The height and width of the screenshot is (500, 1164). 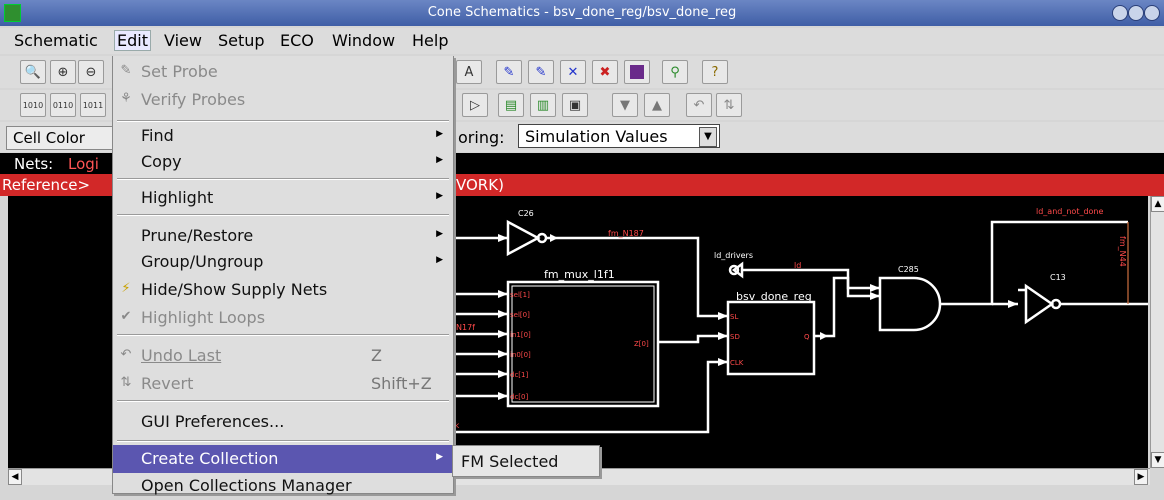 What do you see at coordinates (480, 185) in the screenshot?
I see `reference-design: VORK)` at bounding box center [480, 185].